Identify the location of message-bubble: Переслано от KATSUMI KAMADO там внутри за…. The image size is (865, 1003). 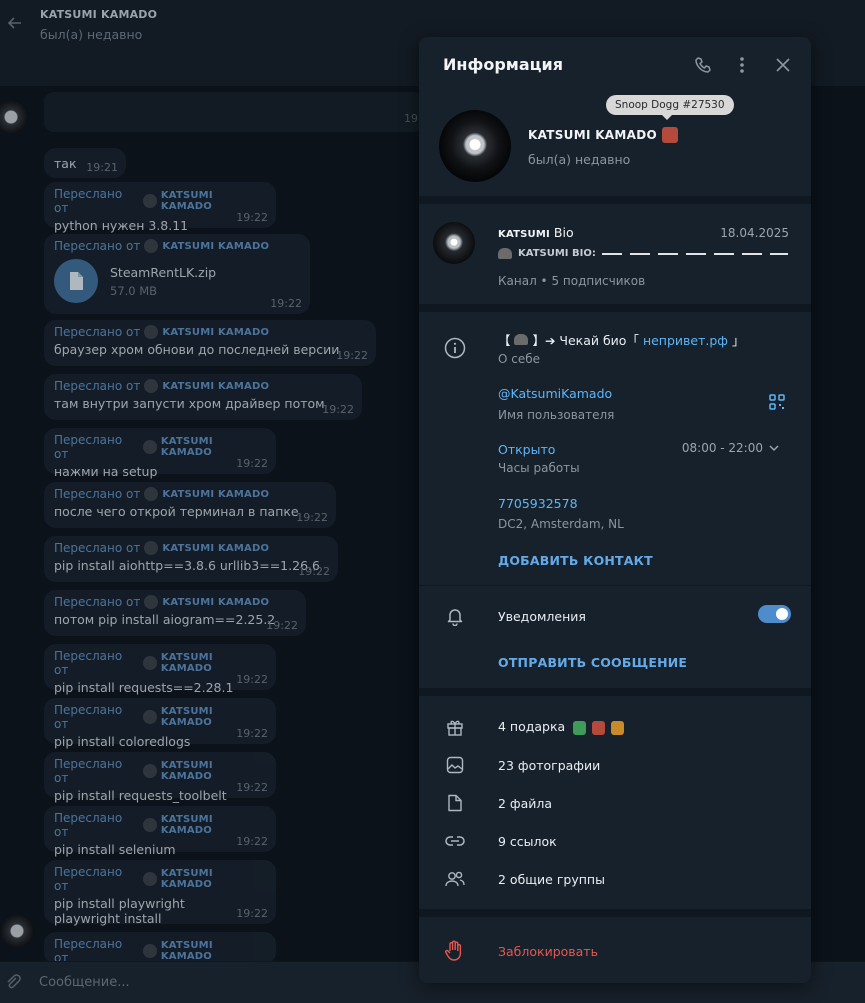
(203, 397).